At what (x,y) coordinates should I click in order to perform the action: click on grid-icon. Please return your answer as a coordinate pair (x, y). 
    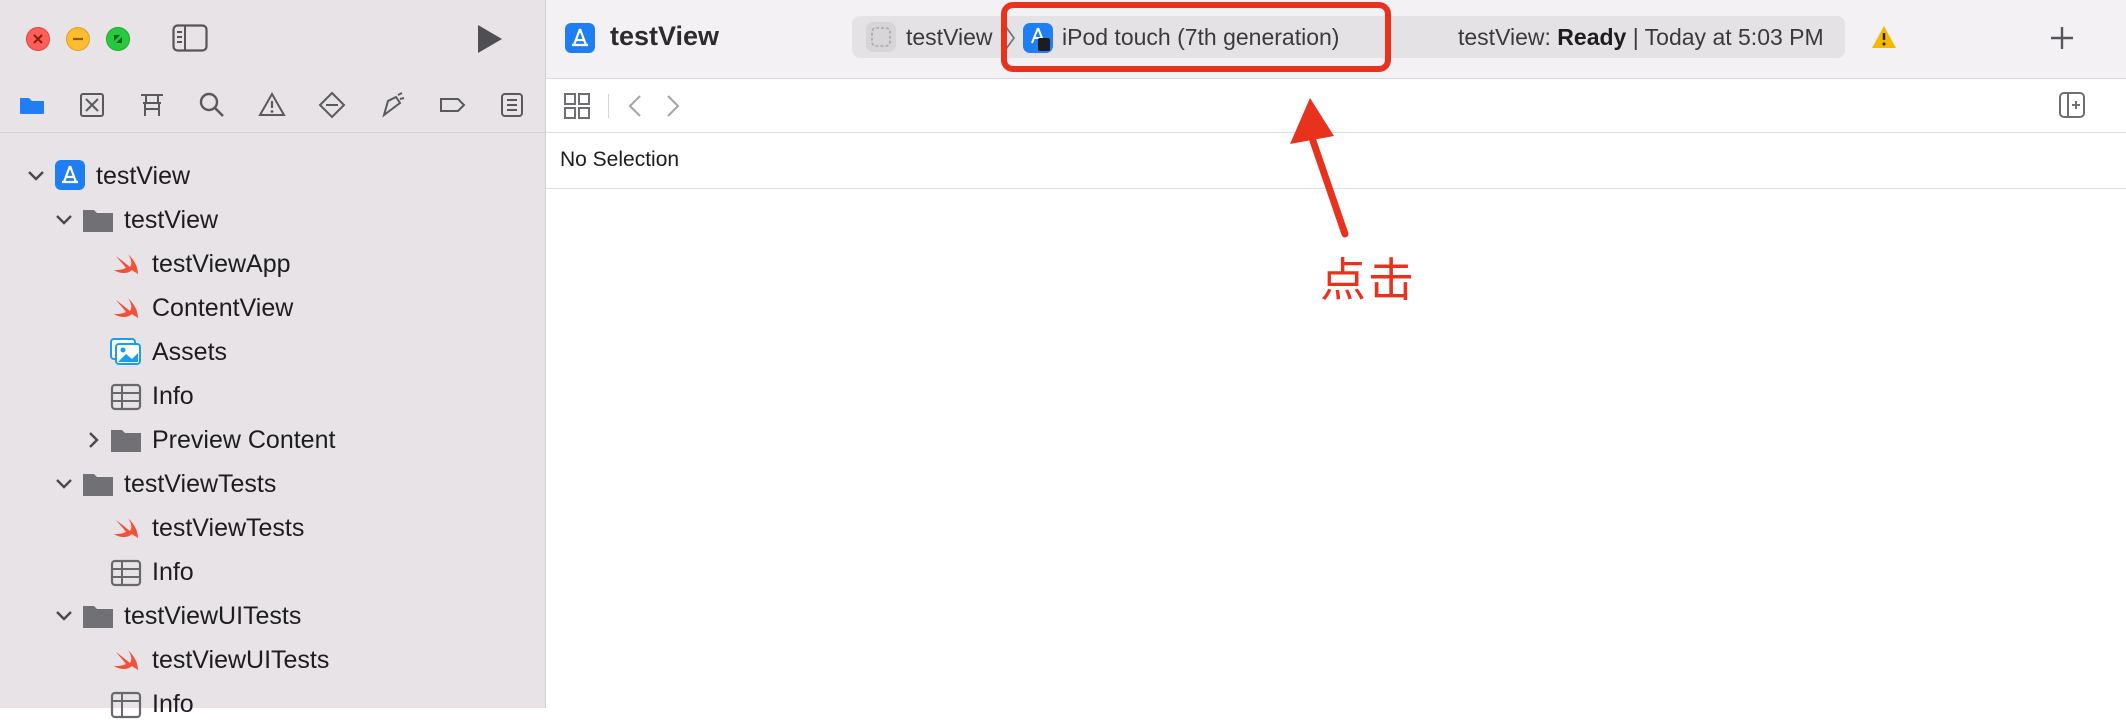
    Looking at the image, I should click on (577, 106).